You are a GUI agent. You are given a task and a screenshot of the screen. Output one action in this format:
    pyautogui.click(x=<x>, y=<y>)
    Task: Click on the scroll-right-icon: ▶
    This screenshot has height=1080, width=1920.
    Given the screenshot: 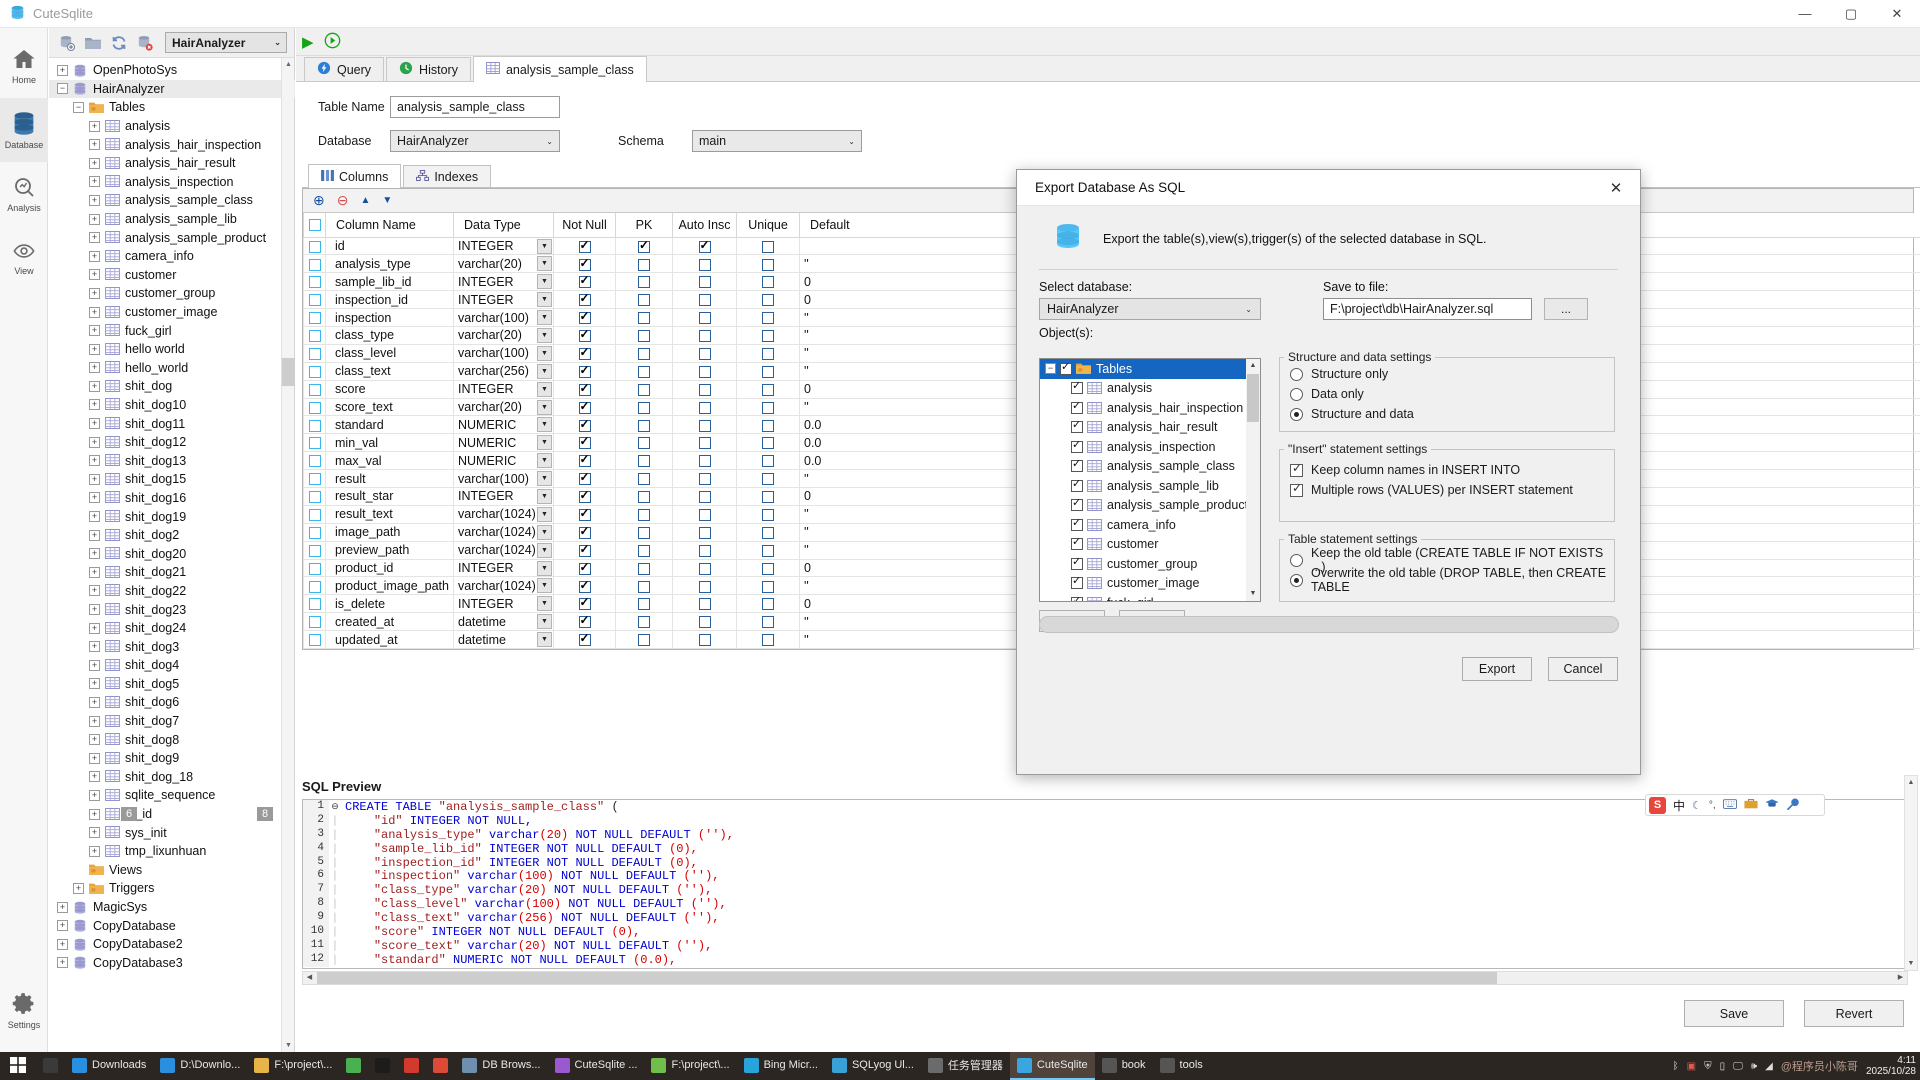 What is the action you would take?
    pyautogui.click(x=1900, y=978)
    